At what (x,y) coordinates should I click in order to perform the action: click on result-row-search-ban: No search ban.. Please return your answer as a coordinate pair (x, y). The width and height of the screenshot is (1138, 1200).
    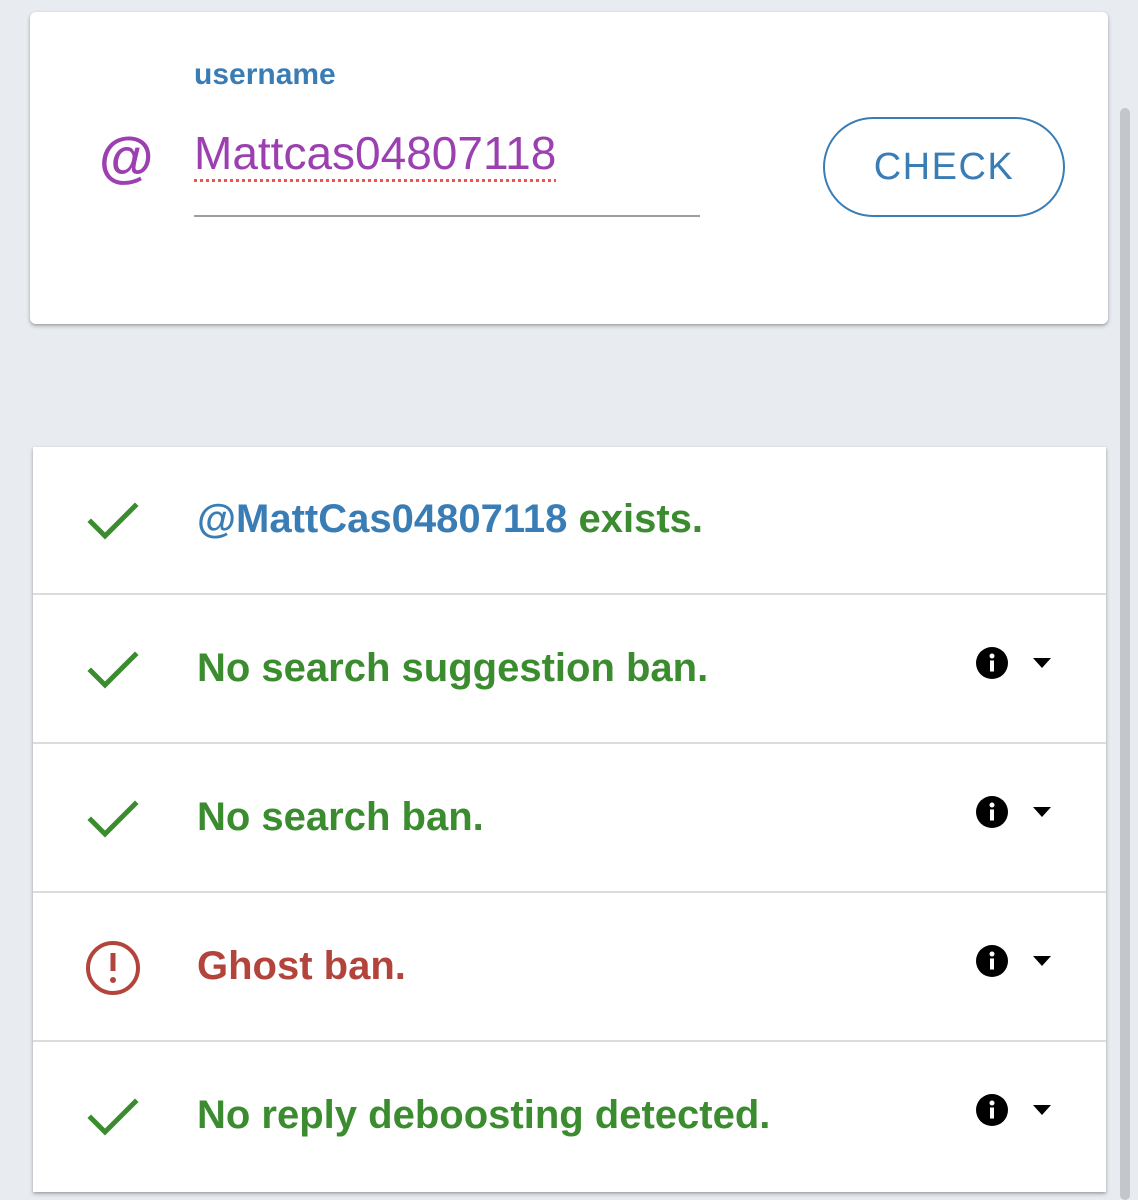
    Looking at the image, I should click on (569, 819).